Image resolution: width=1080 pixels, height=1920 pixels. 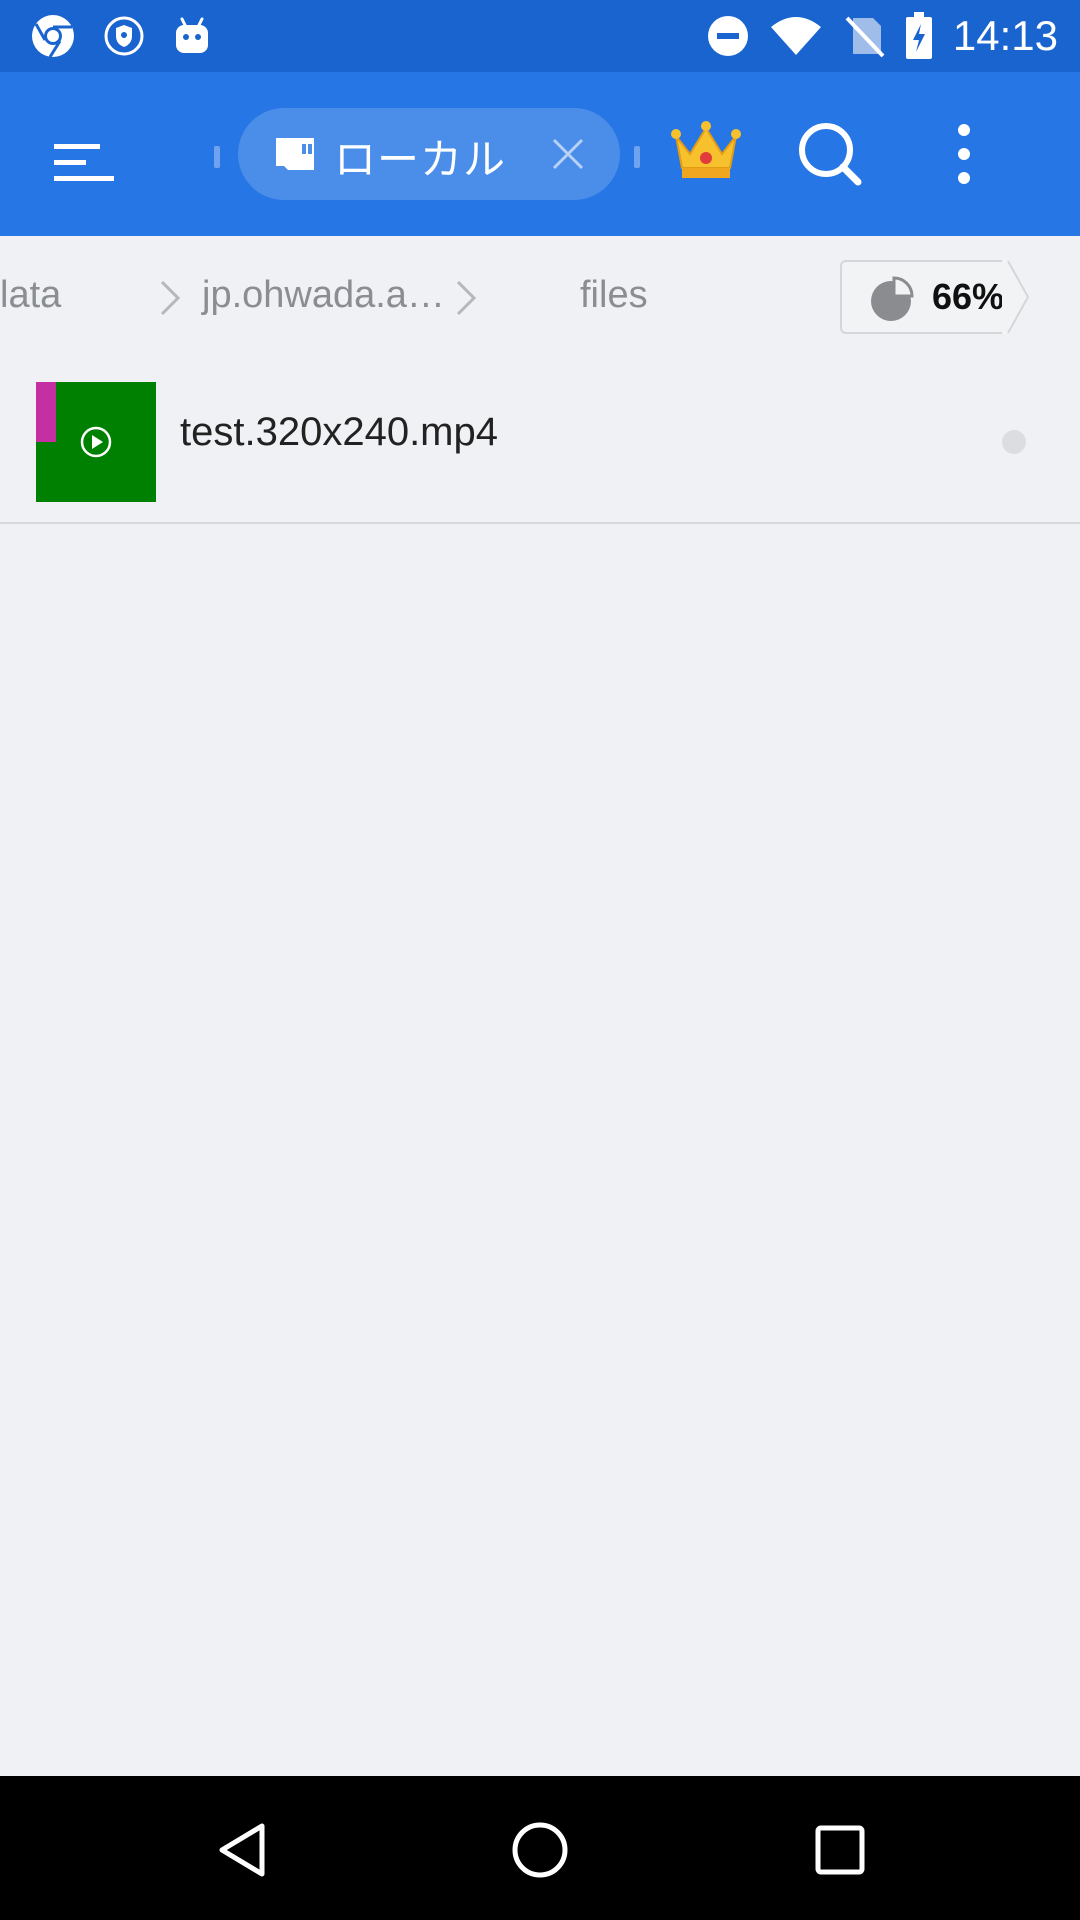 I want to click on tab-scroll-right-indicator, so click(x=637, y=157).